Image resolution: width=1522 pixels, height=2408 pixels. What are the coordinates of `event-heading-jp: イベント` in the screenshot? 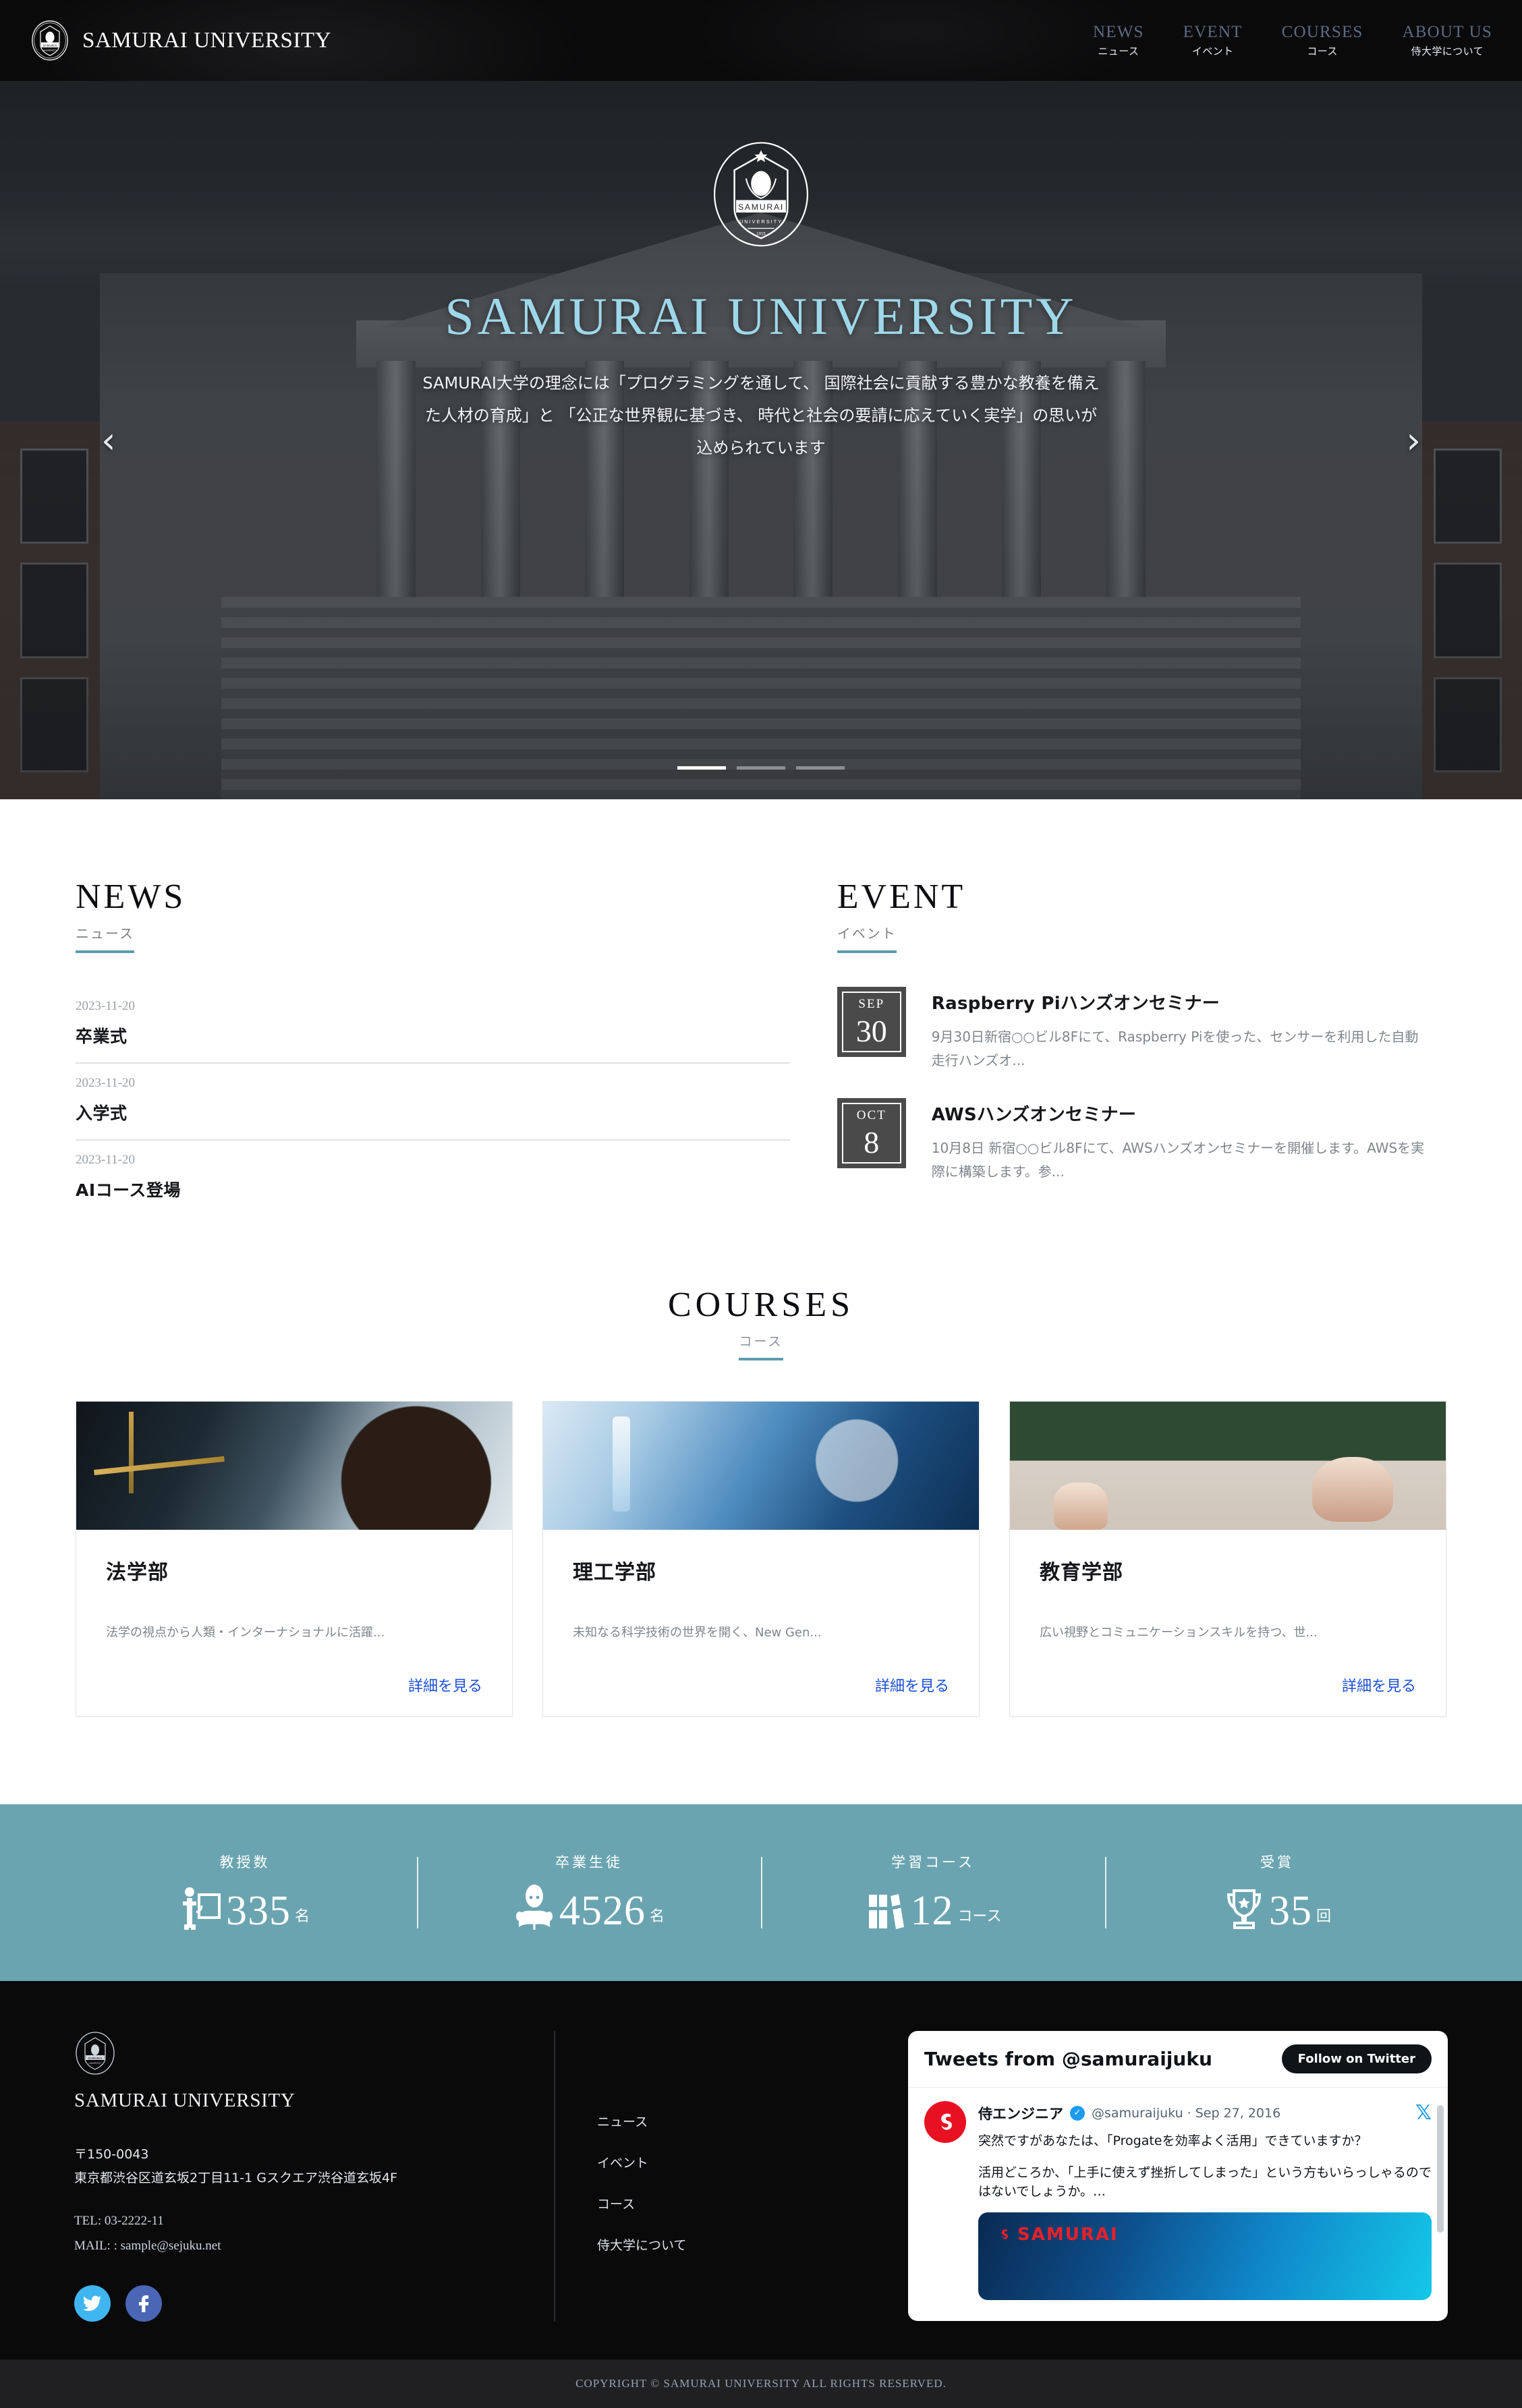 It's located at (867, 938).